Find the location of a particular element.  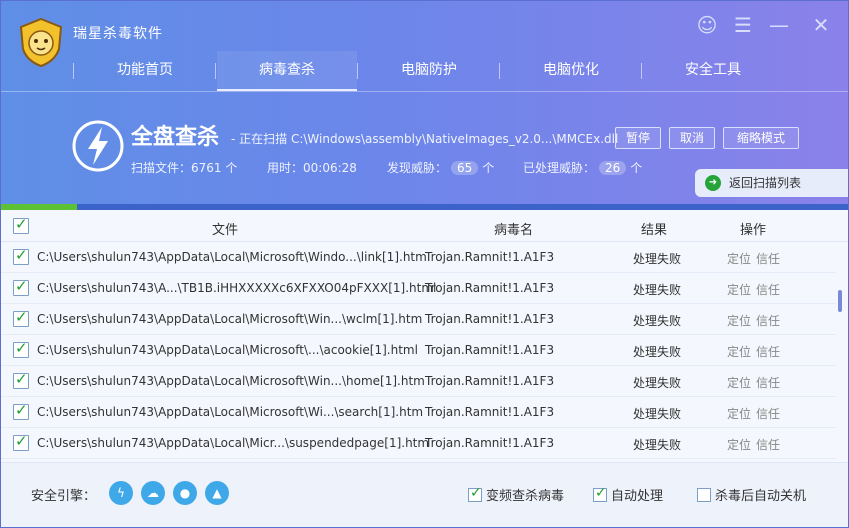

user-engine-icon: ● is located at coordinates (185, 493).